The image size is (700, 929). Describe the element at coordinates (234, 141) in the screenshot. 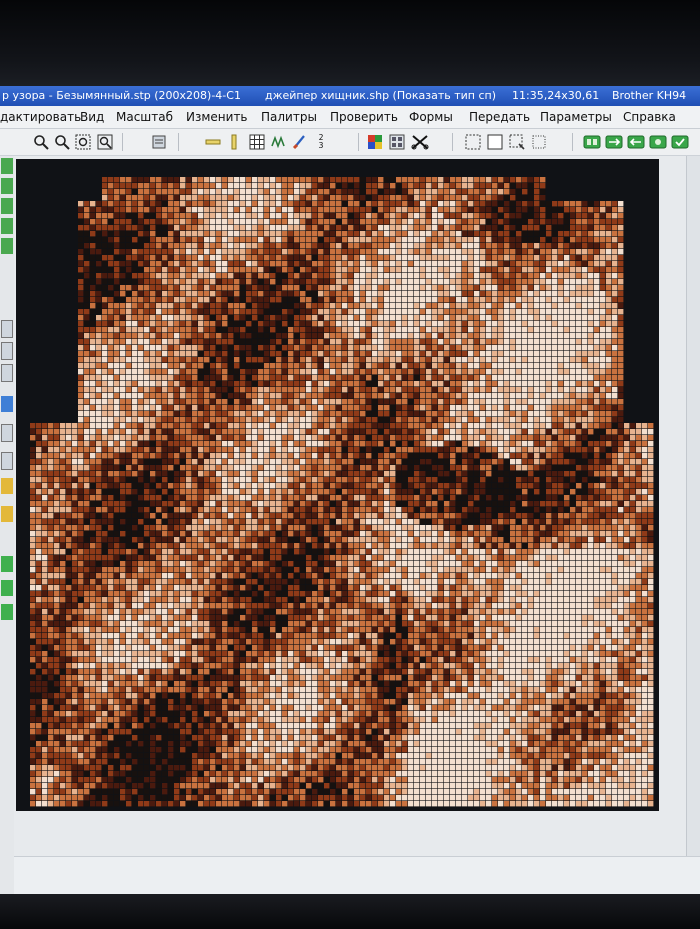

I see `ruler-v-icon` at that location.